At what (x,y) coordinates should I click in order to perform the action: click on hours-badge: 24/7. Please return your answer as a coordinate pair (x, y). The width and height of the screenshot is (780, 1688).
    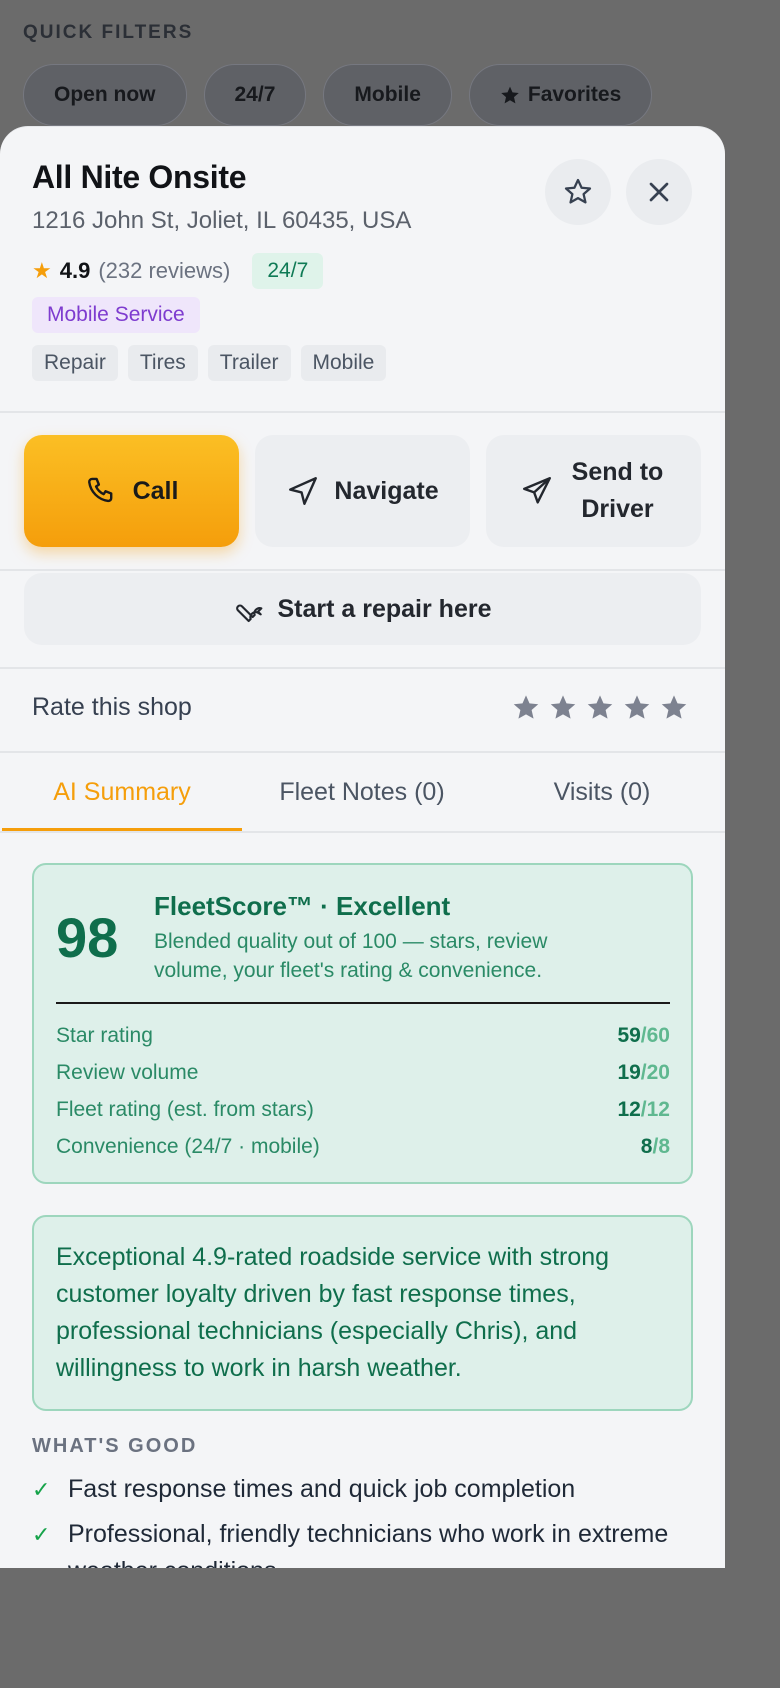
    Looking at the image, I should click on (288, 271).